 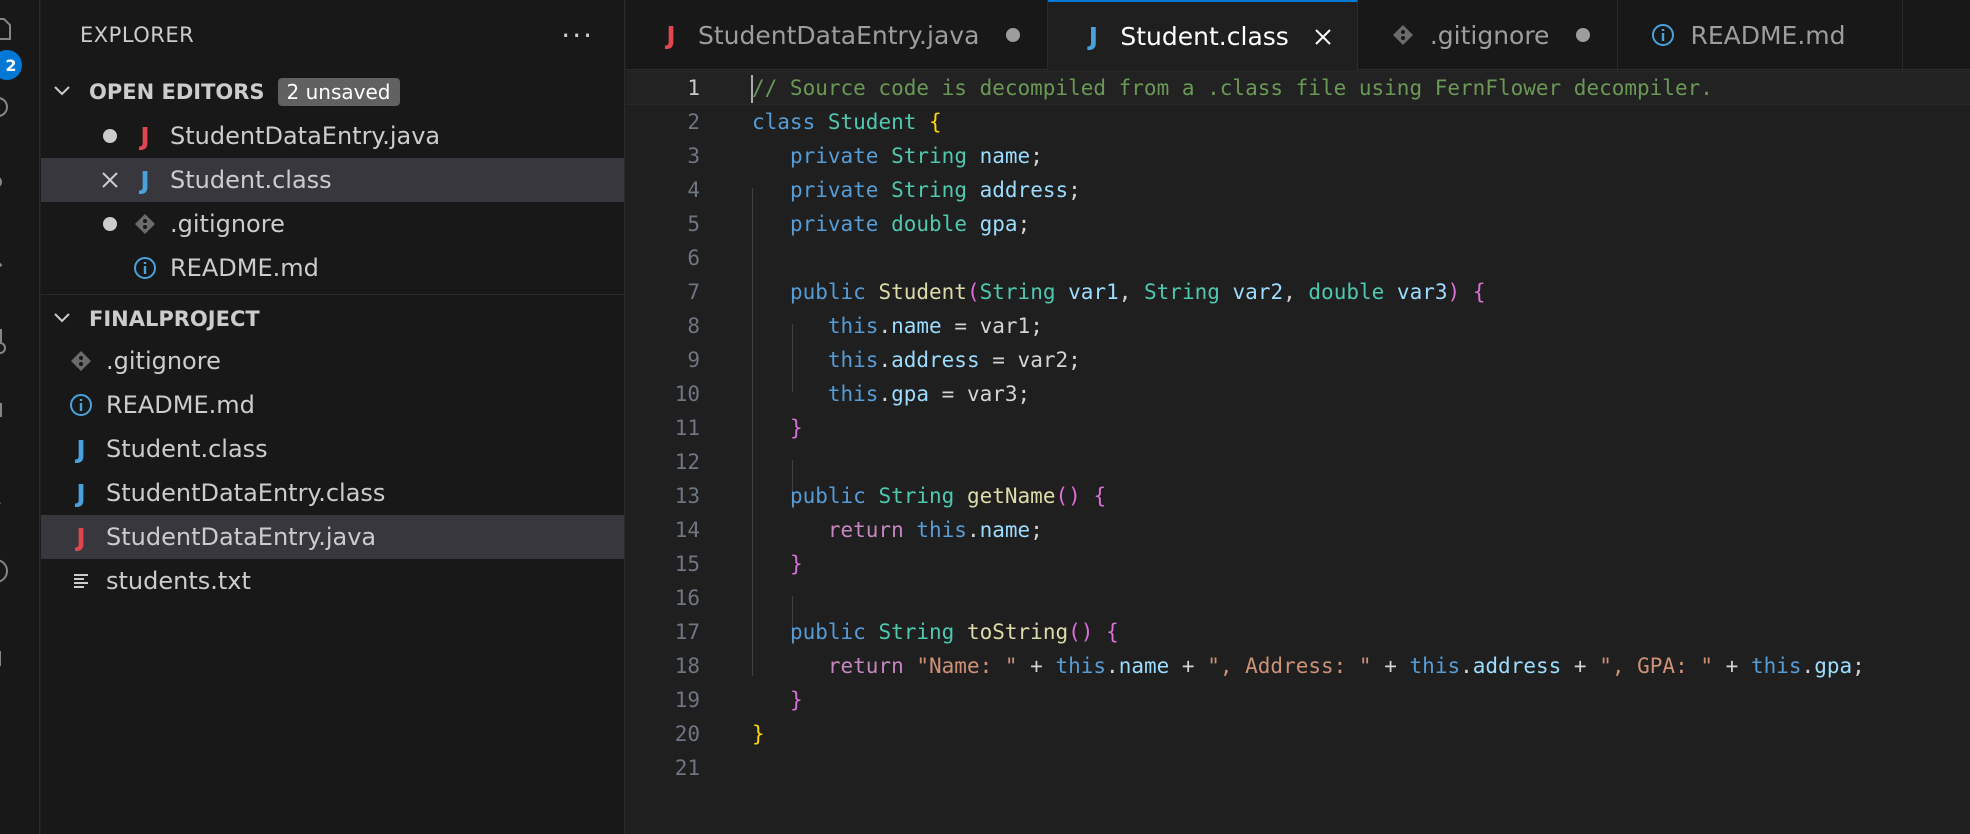 I want to click on file-label: StudentDataEntry.java, so click(x=241, y=537).